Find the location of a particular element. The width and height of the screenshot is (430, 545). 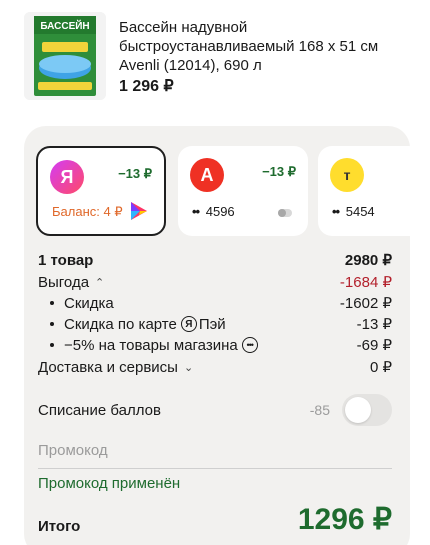

card-discount-row: Скидка по карте Я Пэй -13 ₽ is located at coordinates (215, 324).